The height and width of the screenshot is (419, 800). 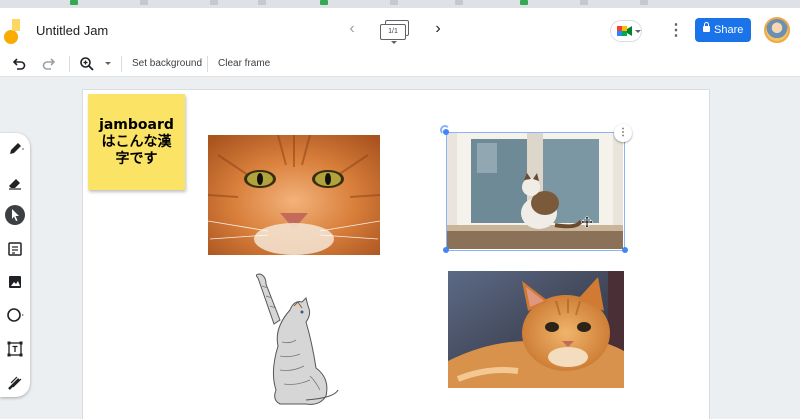 What do you see at coordinates (400, 64) in the screenshot?
I see `edit-toolbar: Set background Clear frame` at bounding box center [400, 64].